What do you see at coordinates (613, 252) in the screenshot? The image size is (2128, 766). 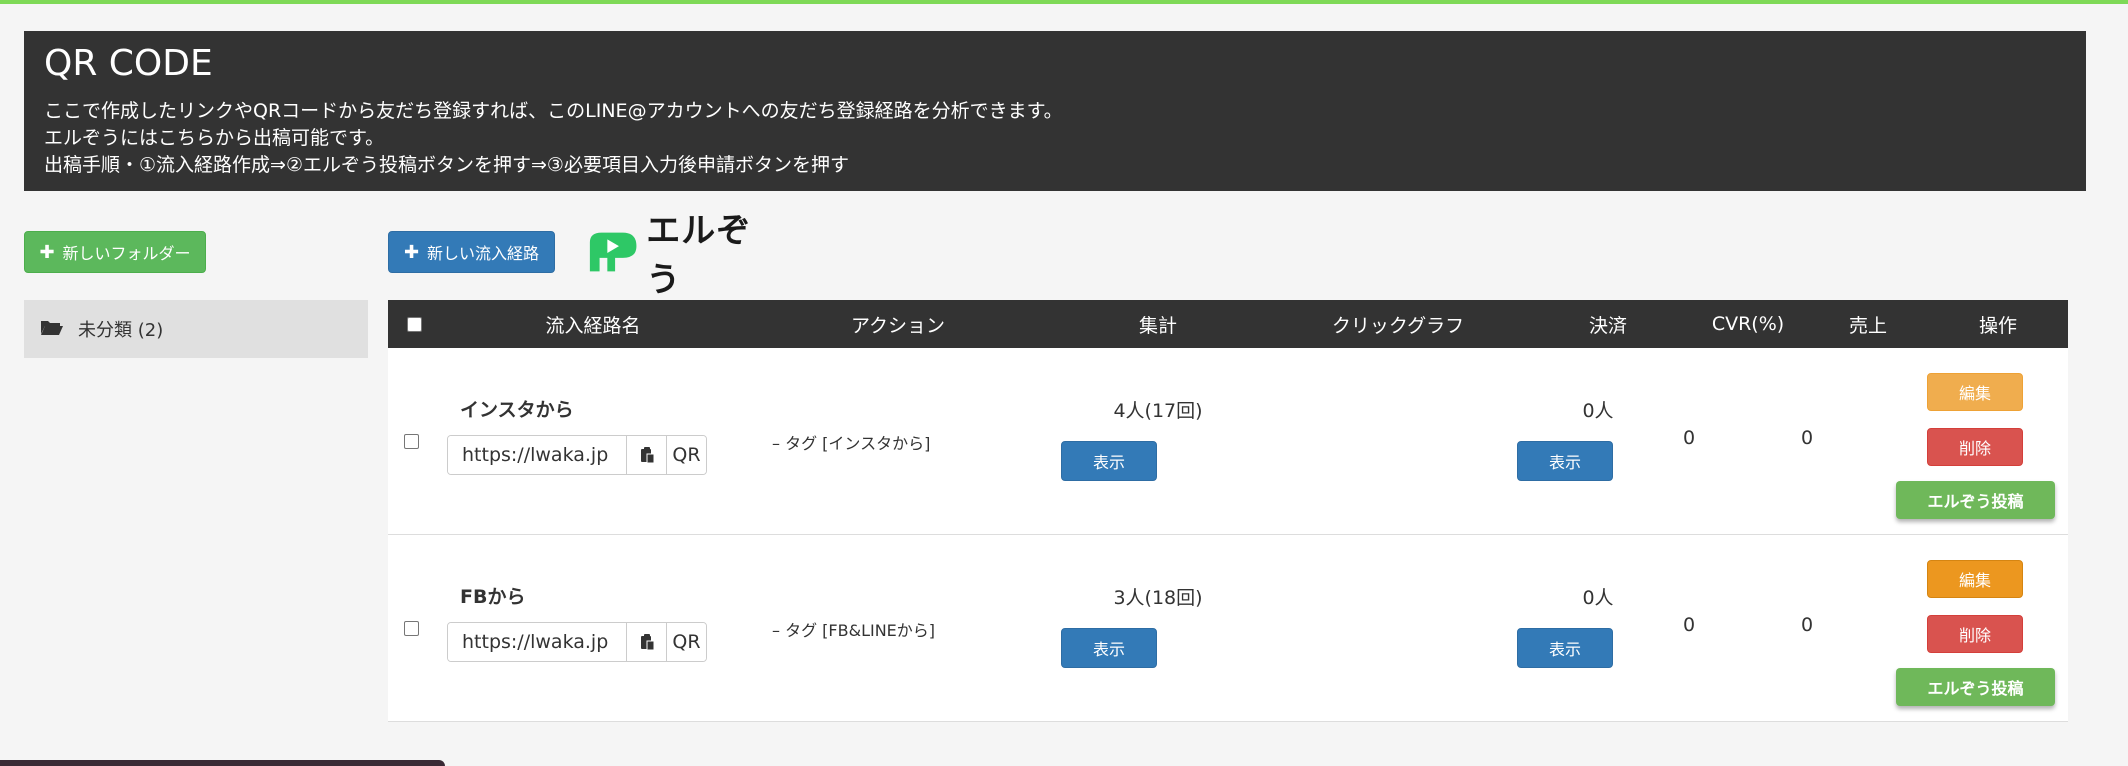 I see `elephant-icon` at bounding box center [613, 252].